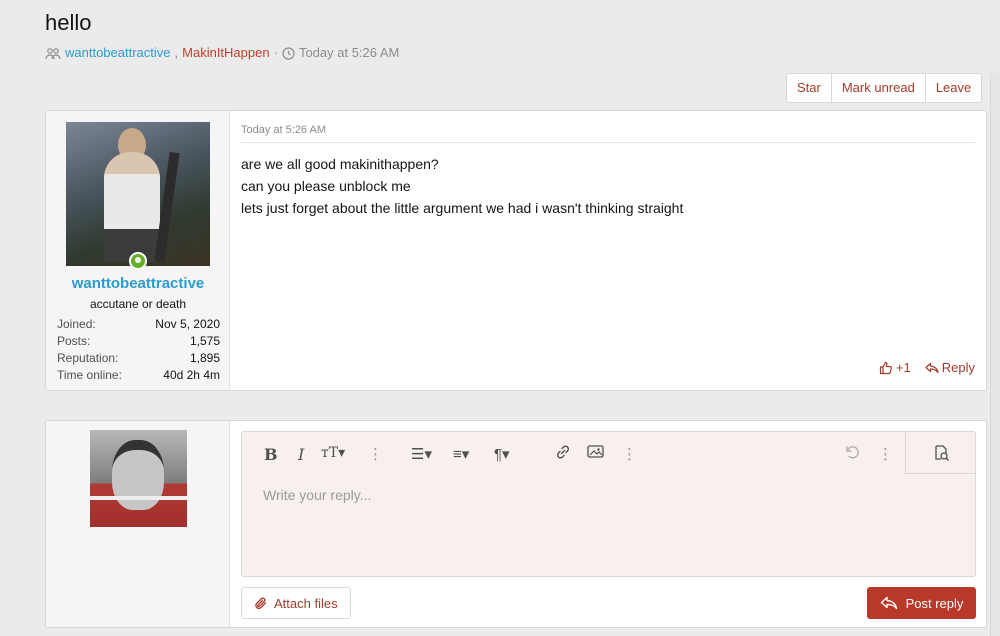 The height and width of the screenshot is (636, 1000). What do you see at coordinates (349, 53) in the screenshot?
I see `thread-time: Today at 5:26 AM` at bounding box center [349, 53].